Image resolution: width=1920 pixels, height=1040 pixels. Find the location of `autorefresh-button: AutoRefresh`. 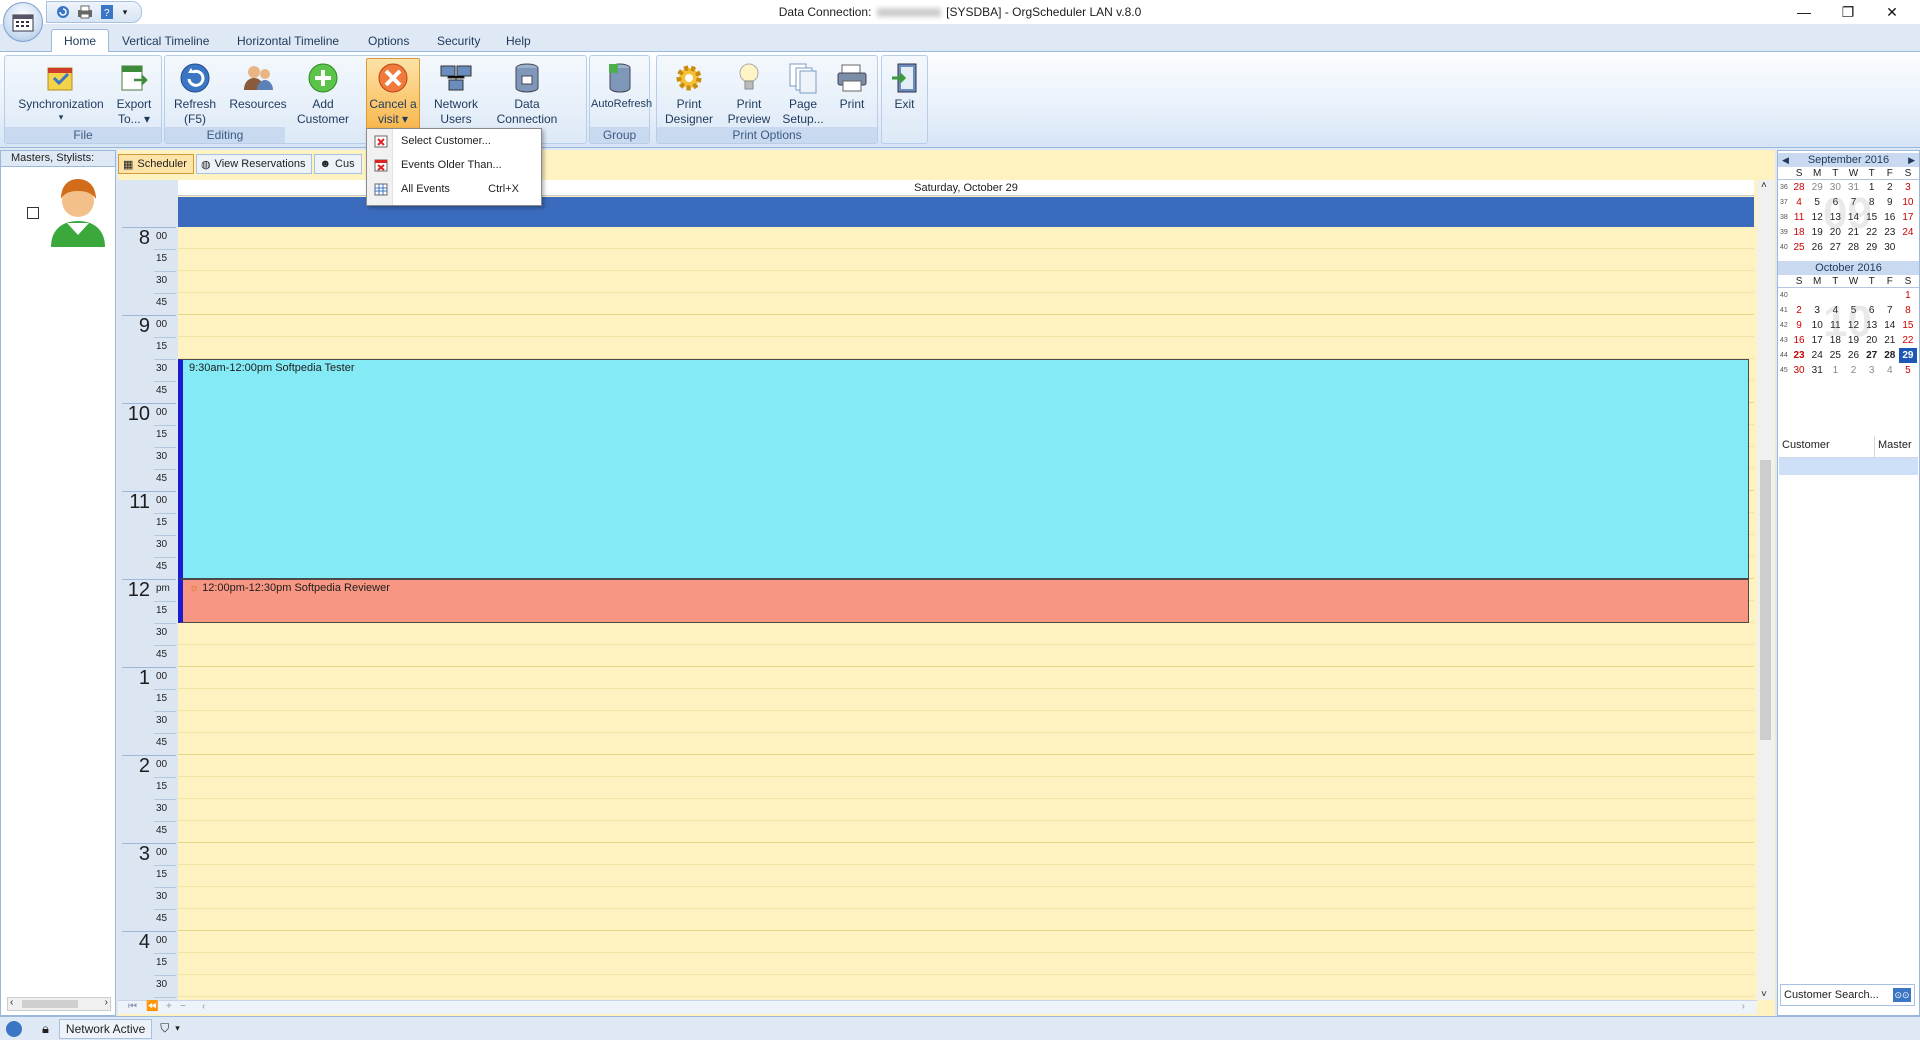

autorefresh-button: AutoRefresh is located at coordinates (621, 94).